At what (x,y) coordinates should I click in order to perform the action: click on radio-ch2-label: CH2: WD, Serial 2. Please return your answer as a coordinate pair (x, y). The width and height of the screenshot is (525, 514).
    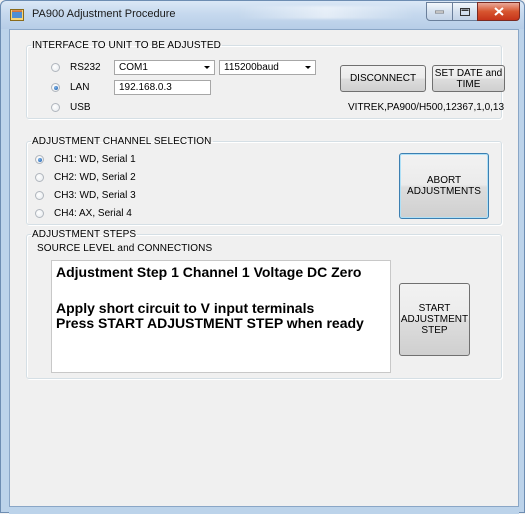
    Looking at the image, I should click on (95, 177).